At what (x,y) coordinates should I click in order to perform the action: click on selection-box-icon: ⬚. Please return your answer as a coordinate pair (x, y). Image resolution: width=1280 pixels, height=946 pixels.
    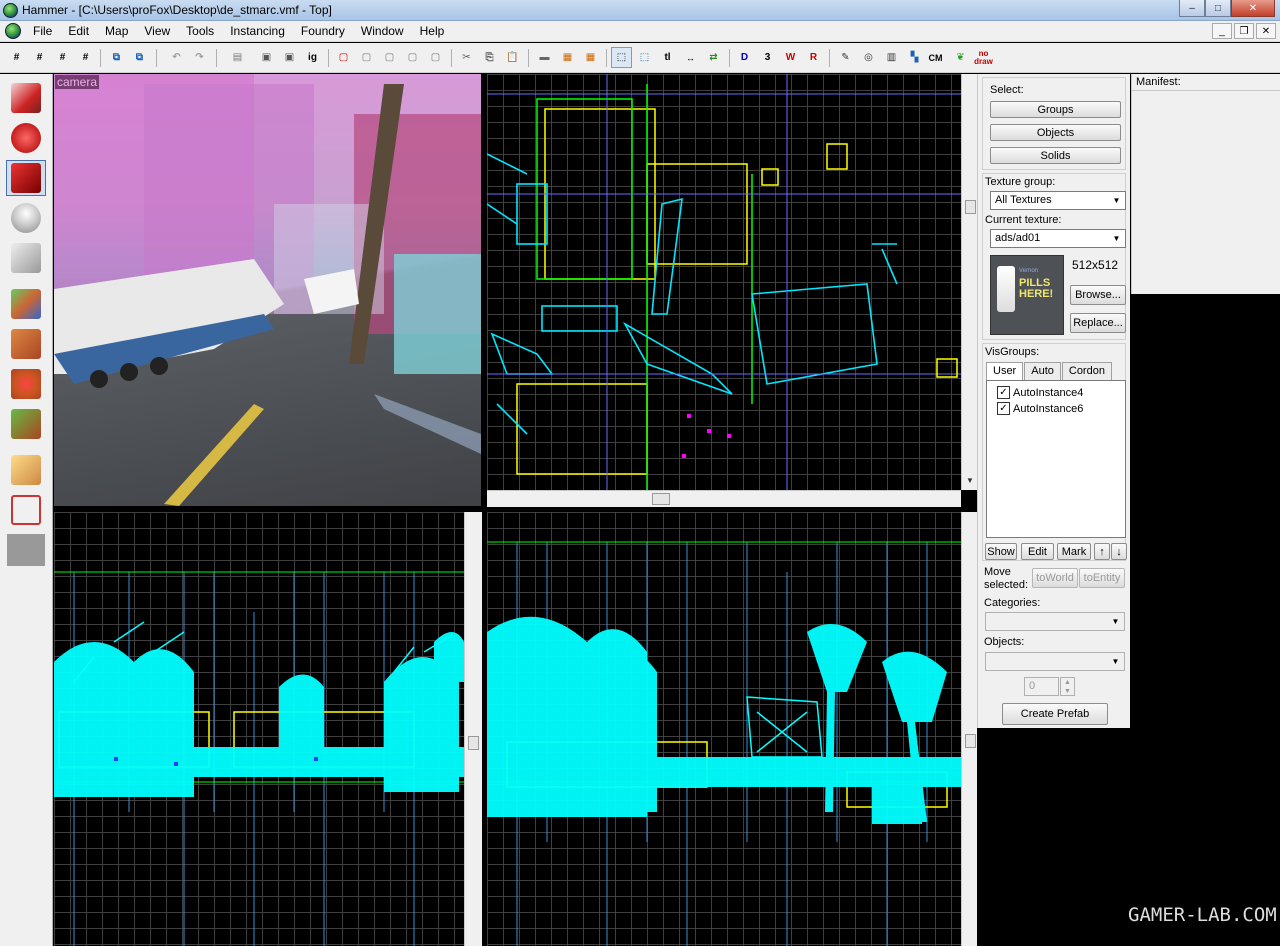
    Looking at the image, I should click on (621, 57).